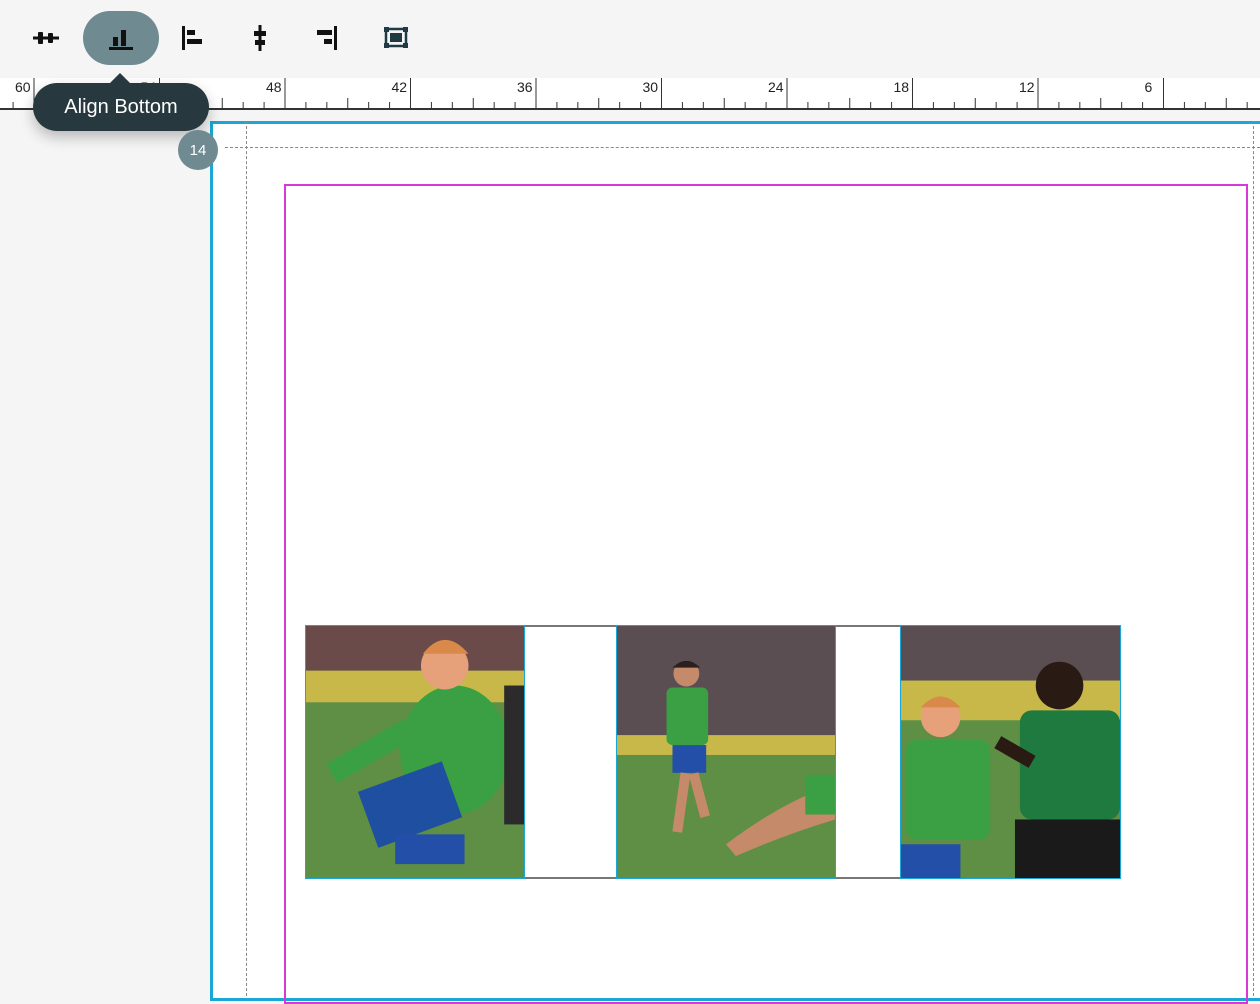 This screenshot has width=1260, height=1004. Describe the element at coordinates (1027, 87) in the screenshot. I see `ruler-label: 12` at that location.